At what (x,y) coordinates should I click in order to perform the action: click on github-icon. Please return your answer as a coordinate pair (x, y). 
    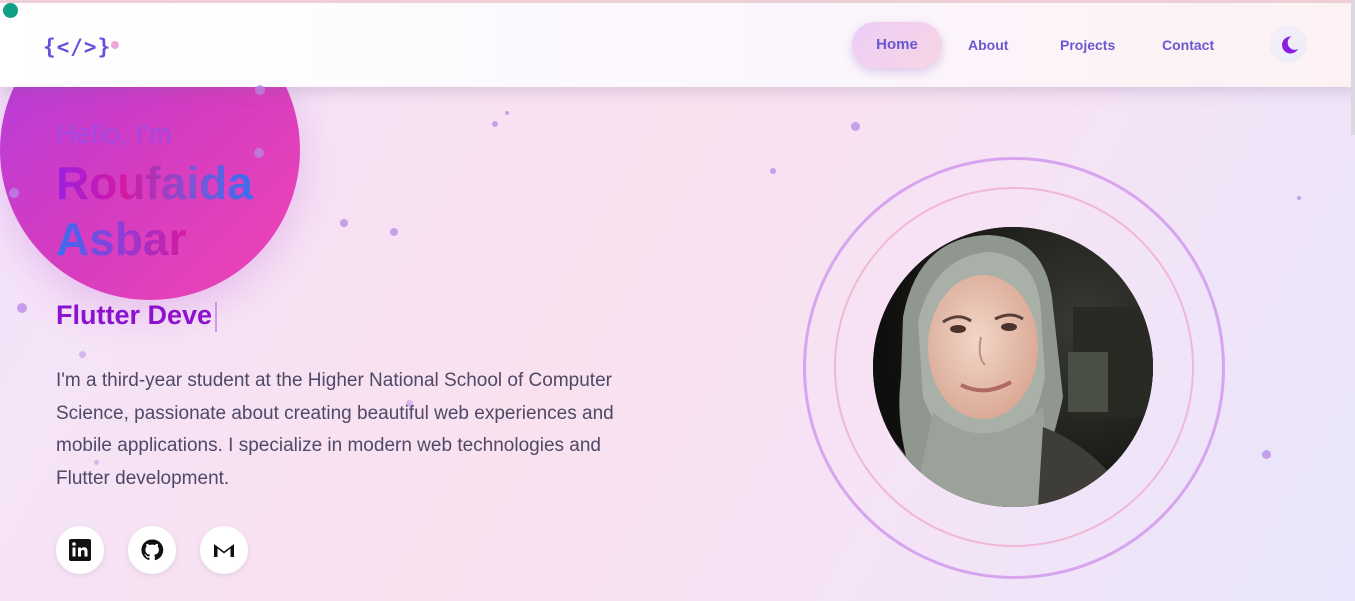
    Looking at the image, I should click on (152, 550).